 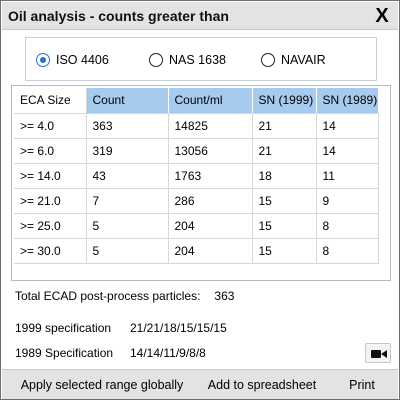 What do you see at coordinates (118, 16) in the screenshot?
I see `dialog-title: Oil analysis - counts greater than` at bounding box center [118, 16].